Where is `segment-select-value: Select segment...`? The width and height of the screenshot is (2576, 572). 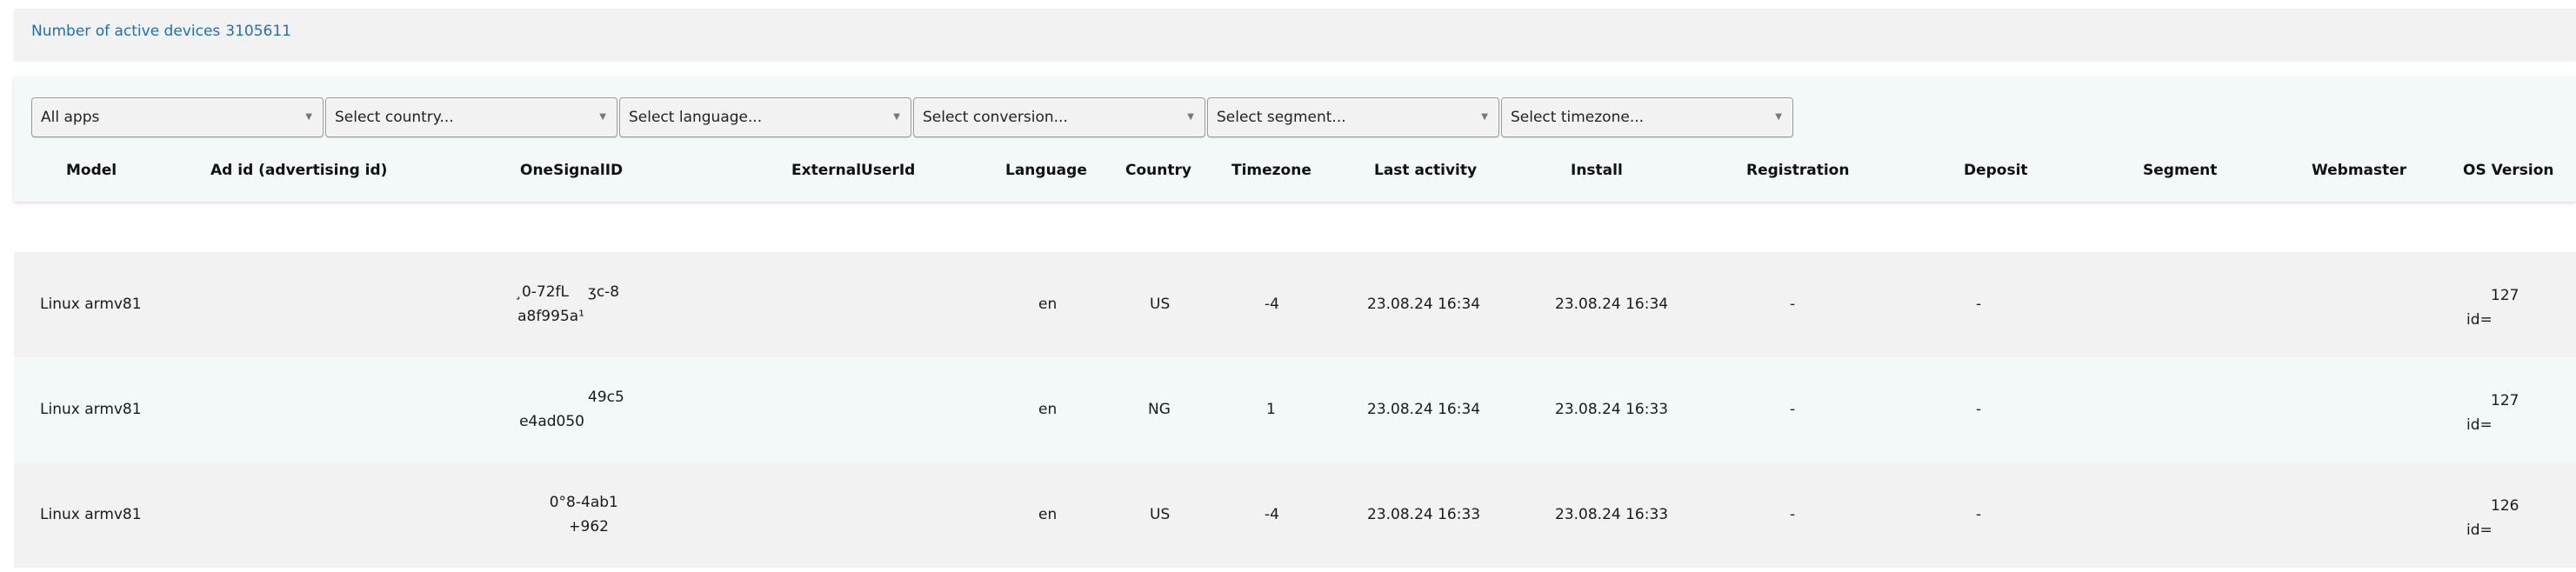
segment-select-value: Select segment... is located at coordinates (1281, 117).